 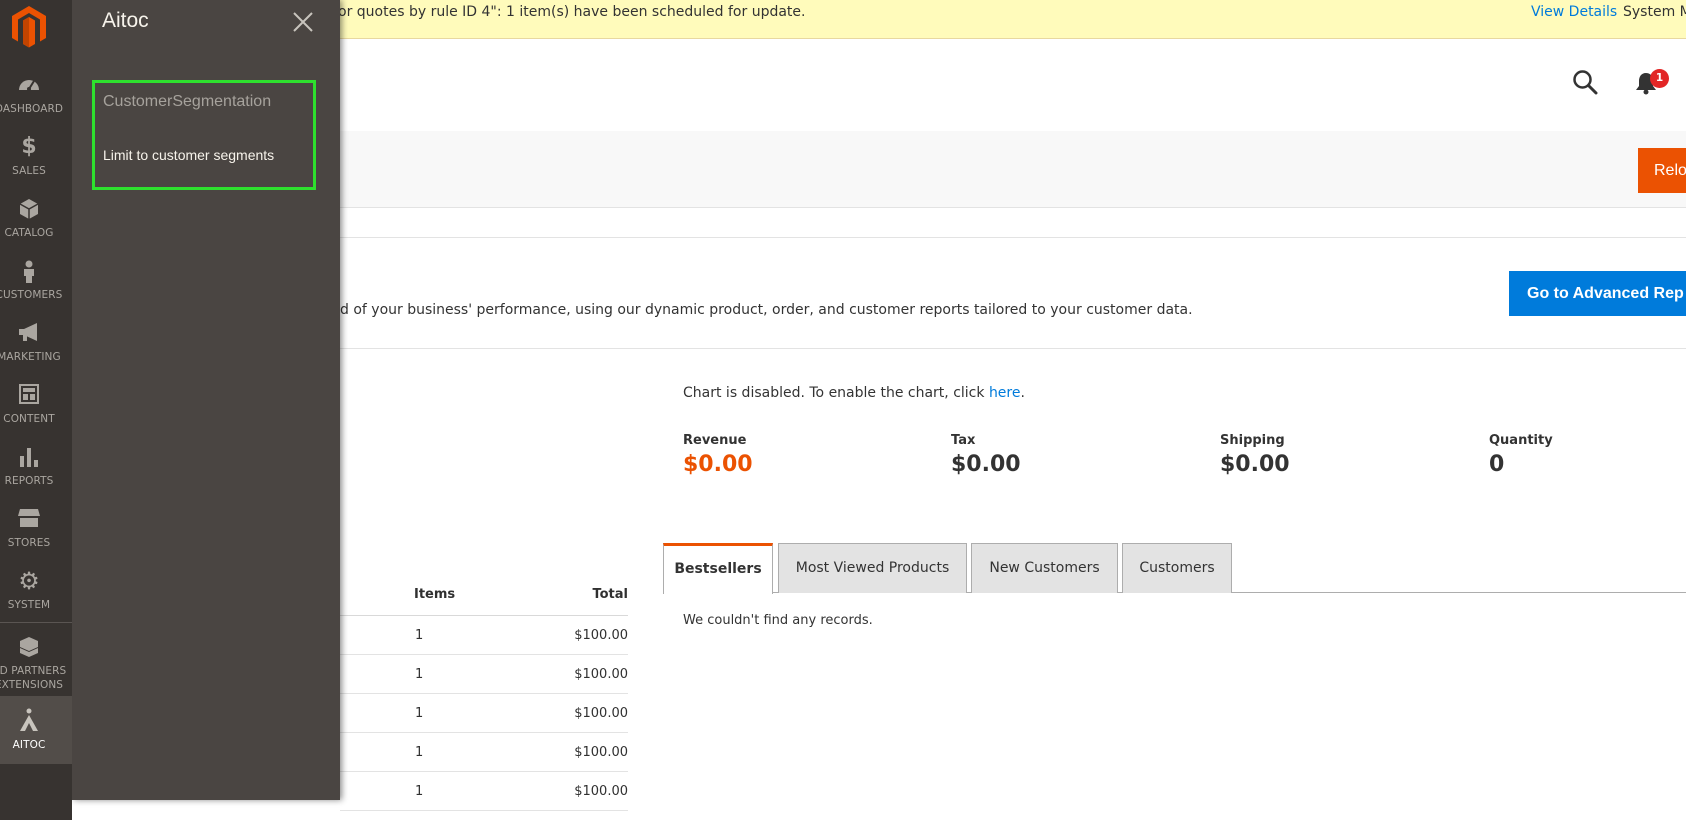 I want to click on revenue-label: Revenue, so click(x=715, y=440).